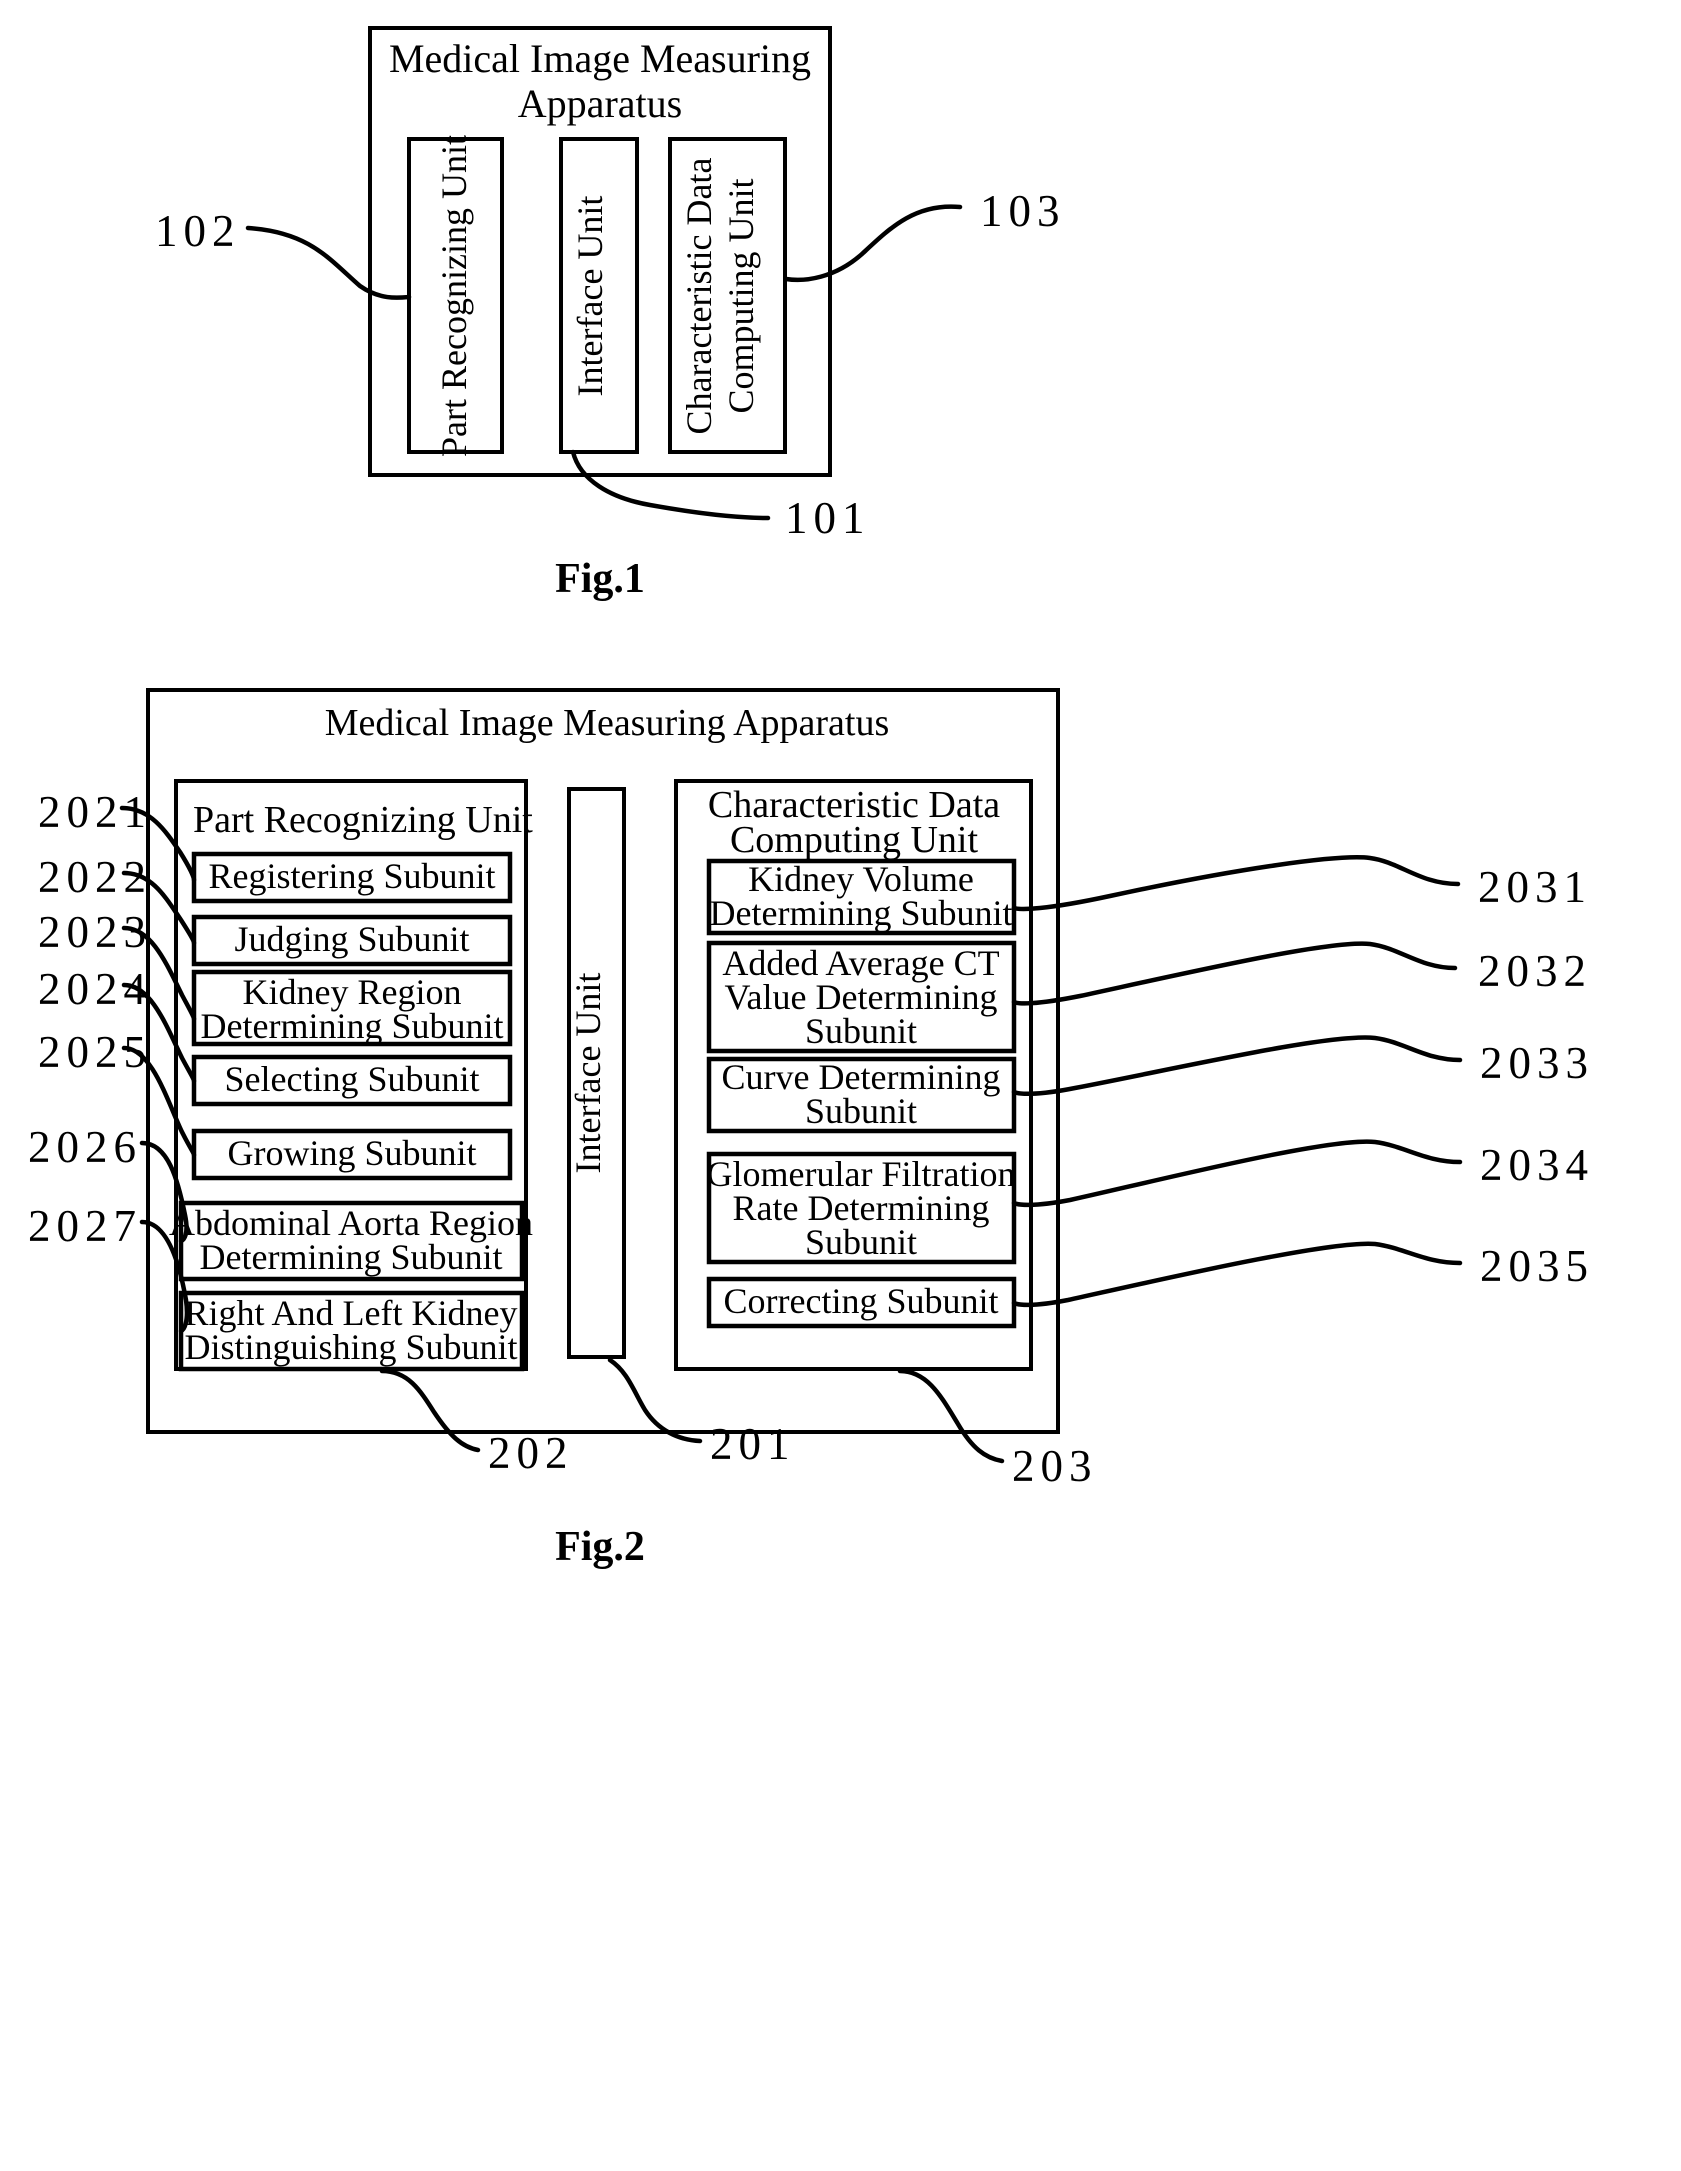 This screenshot has height=2171, width=1681. I want to click on fig2-subunit-abdominal-aorta-label-line2: Determining Subunit, so click(351, 1257).